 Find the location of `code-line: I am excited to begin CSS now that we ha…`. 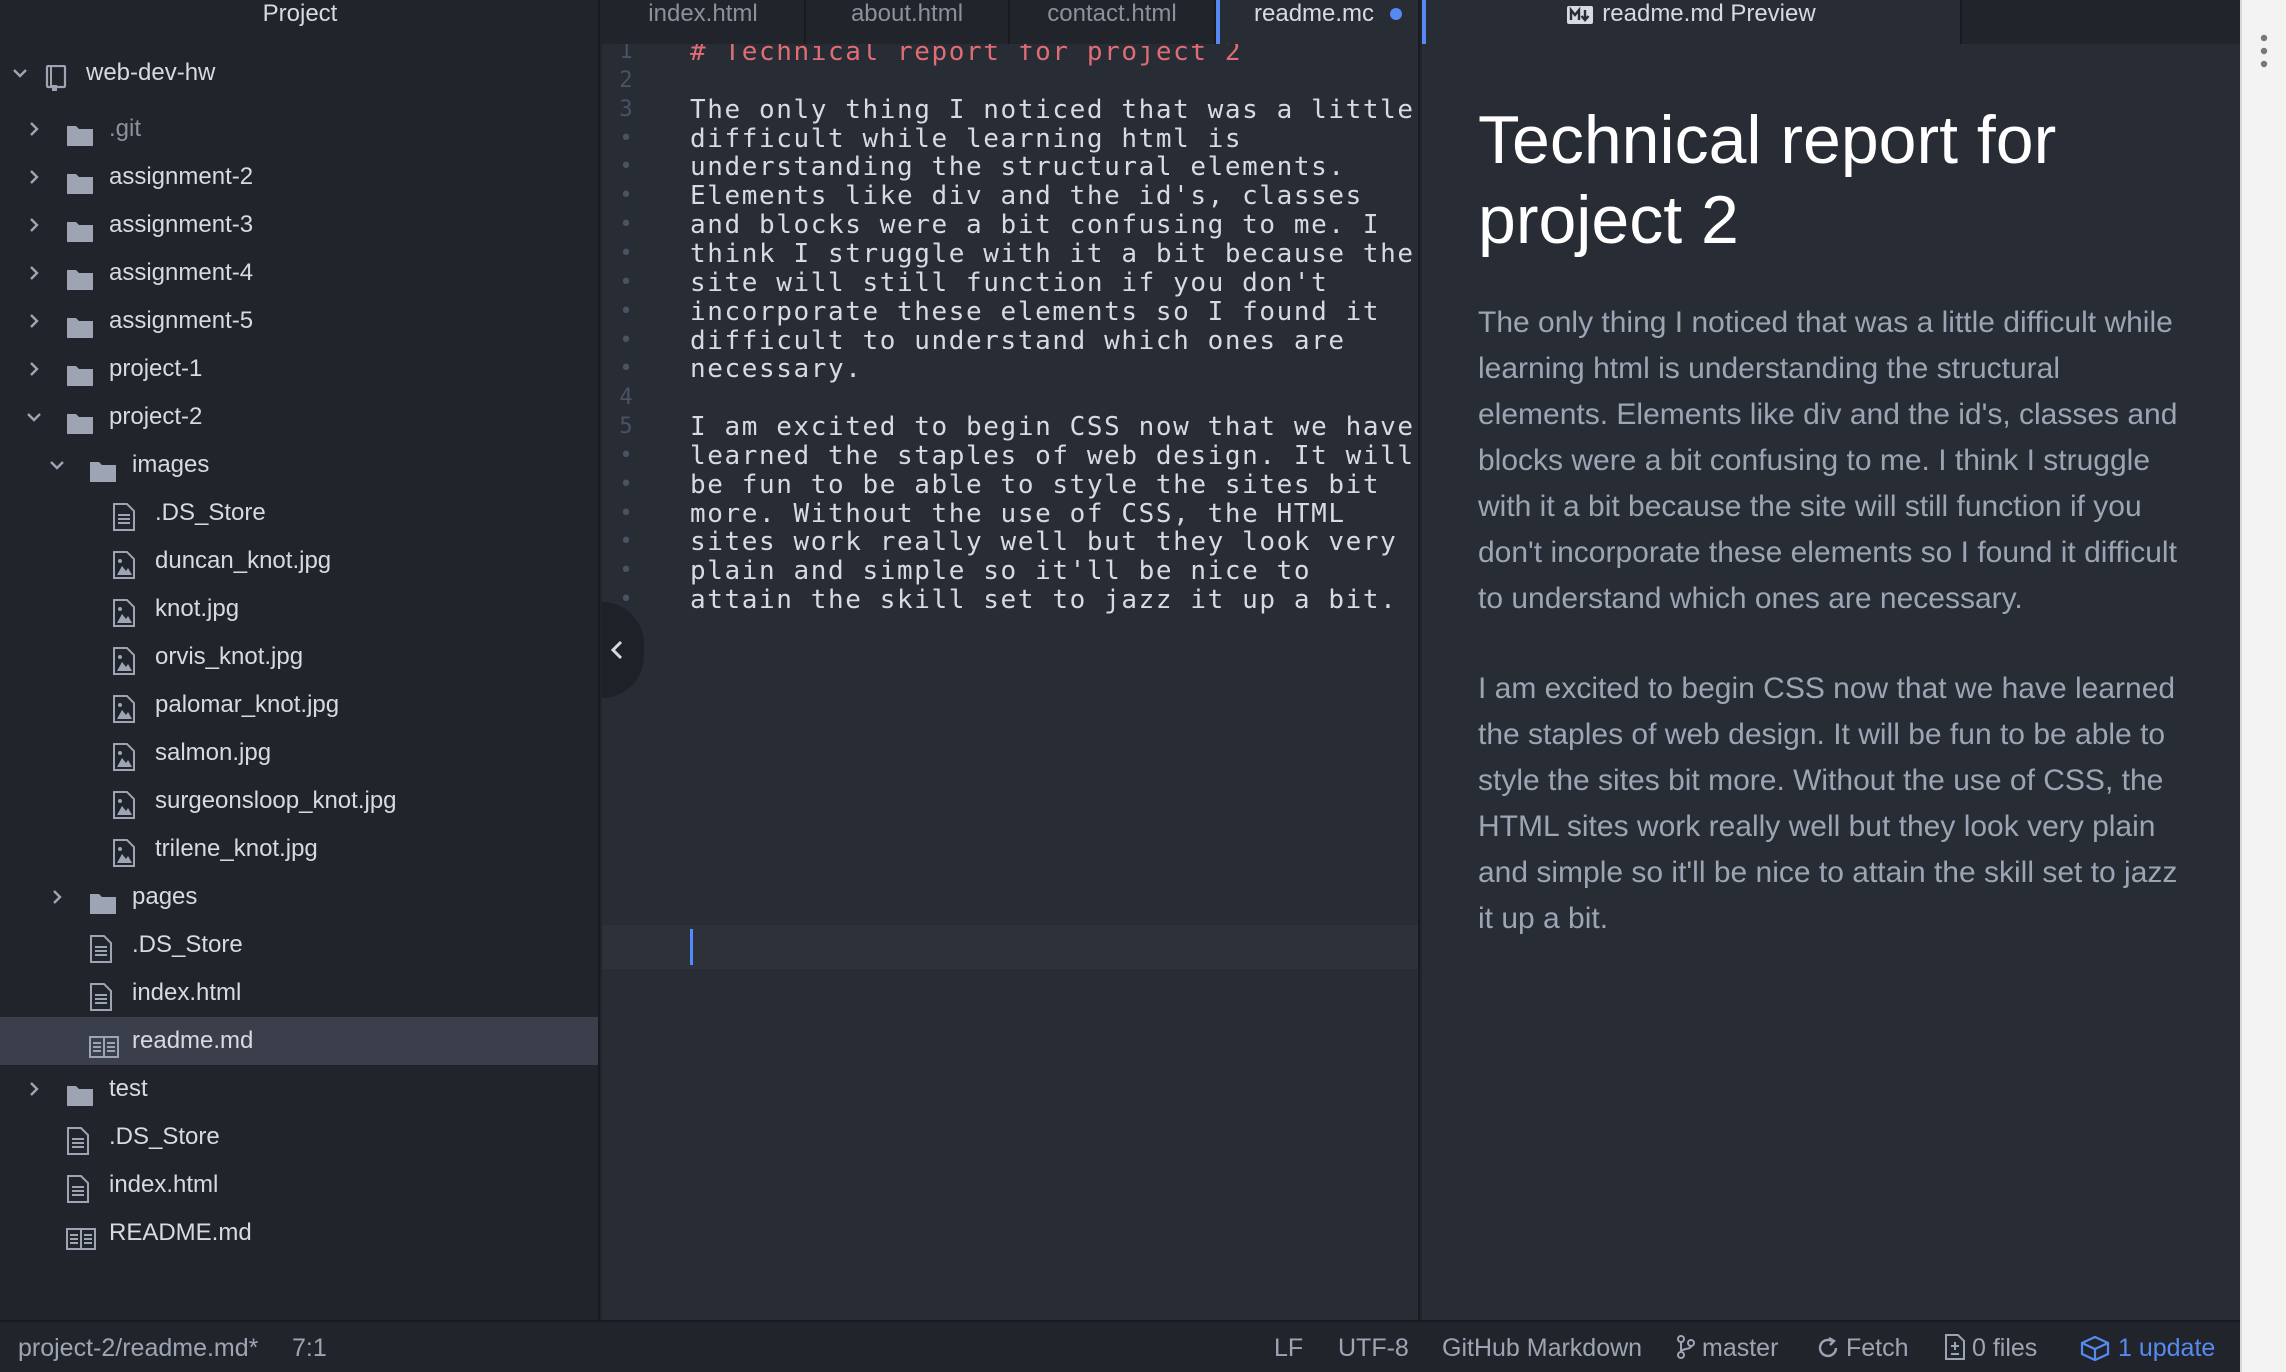

code-line: I am excited to begin CSS now that we ha… is located at coordinates (1052, 427).